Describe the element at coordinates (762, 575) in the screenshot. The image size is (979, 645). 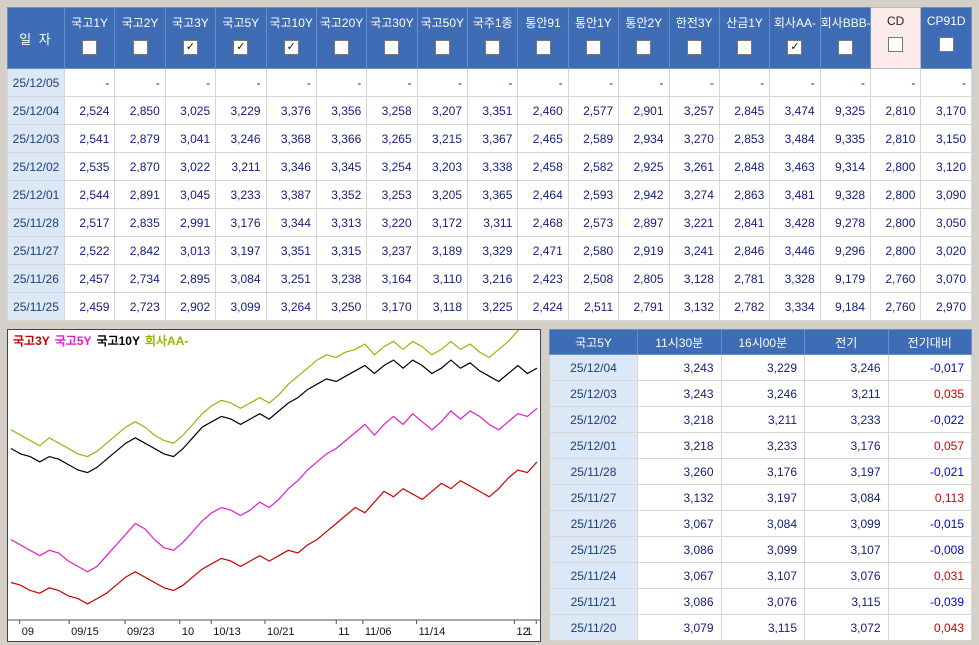
I see `time1600-cell: 3,107` at that location.